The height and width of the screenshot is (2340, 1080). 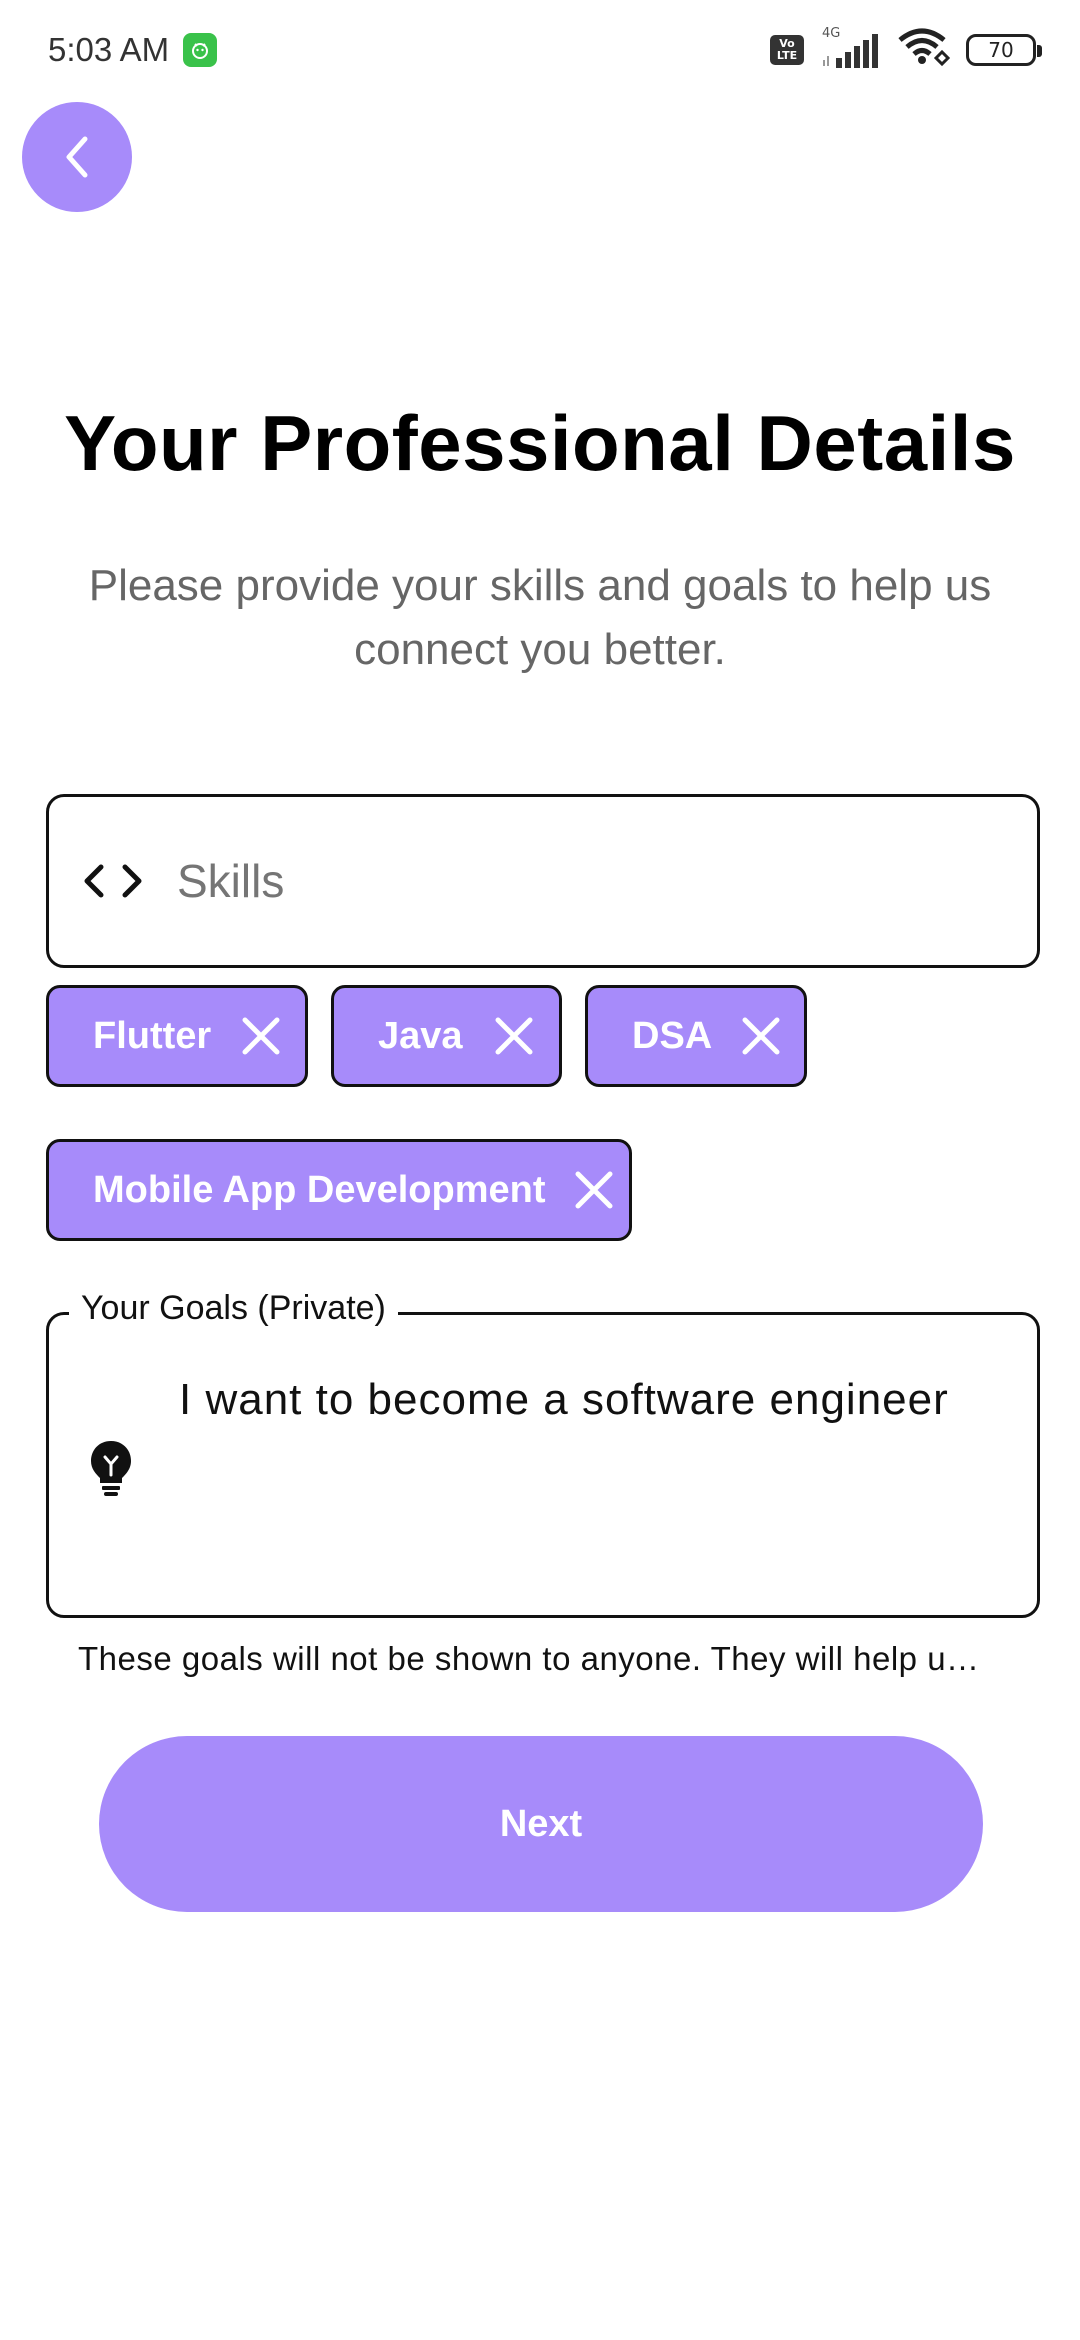 I want to click on goals-input: I want to become a software engineer, so click(x=599, y=1400).